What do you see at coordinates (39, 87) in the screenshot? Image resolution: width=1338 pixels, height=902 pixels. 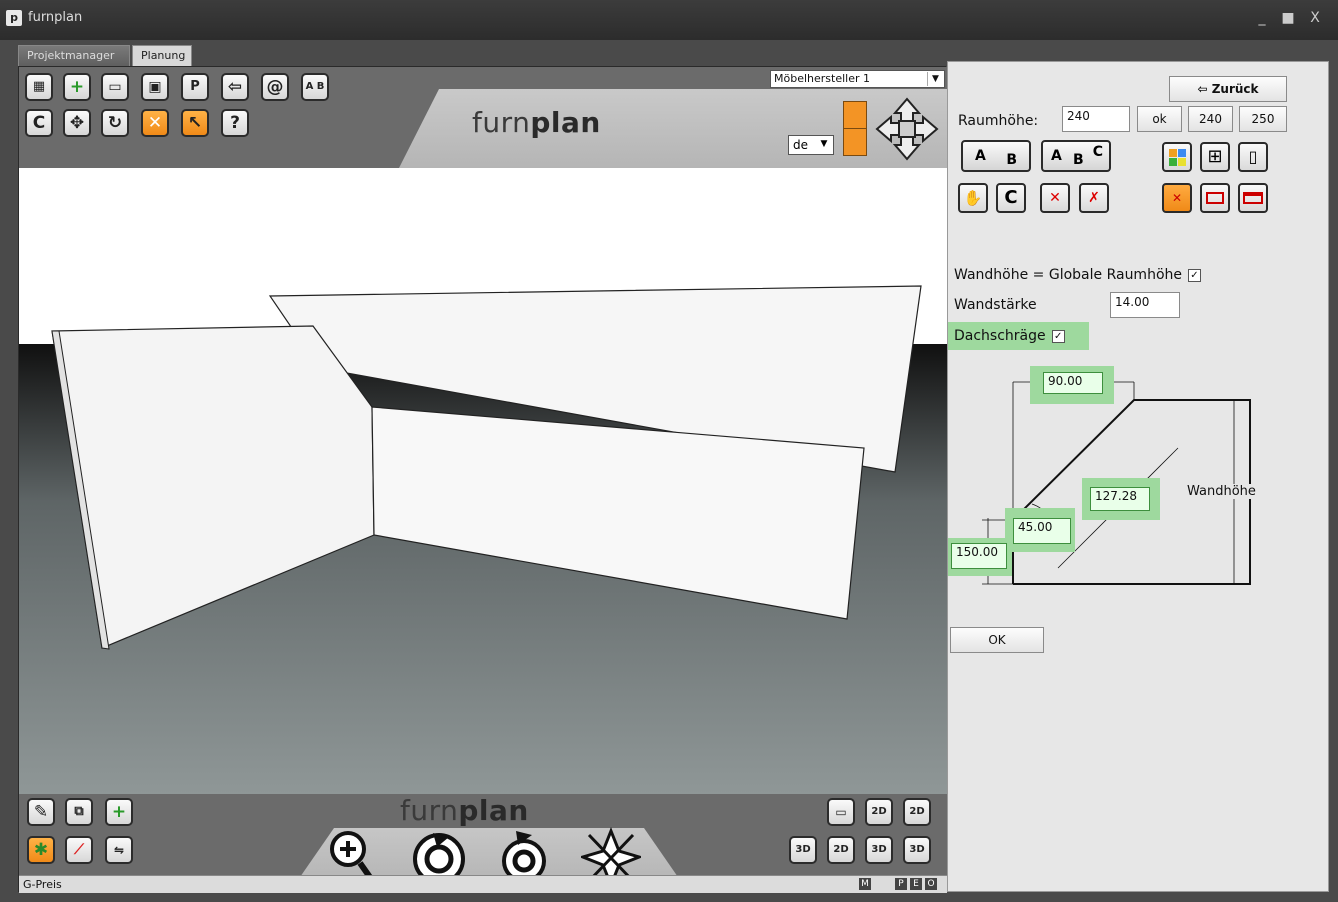 I see `floorplan-icon: ▦` at bounding box center [39, 87].